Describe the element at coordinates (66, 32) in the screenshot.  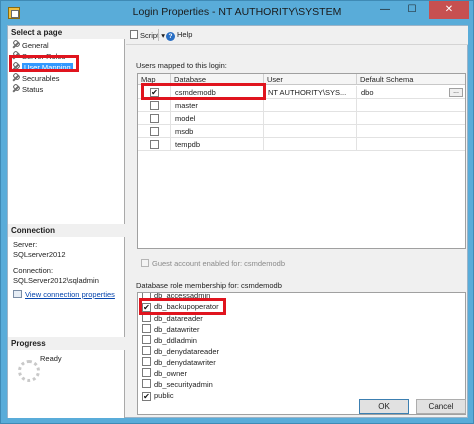
I see `select-page-header: Select a page` at that location.